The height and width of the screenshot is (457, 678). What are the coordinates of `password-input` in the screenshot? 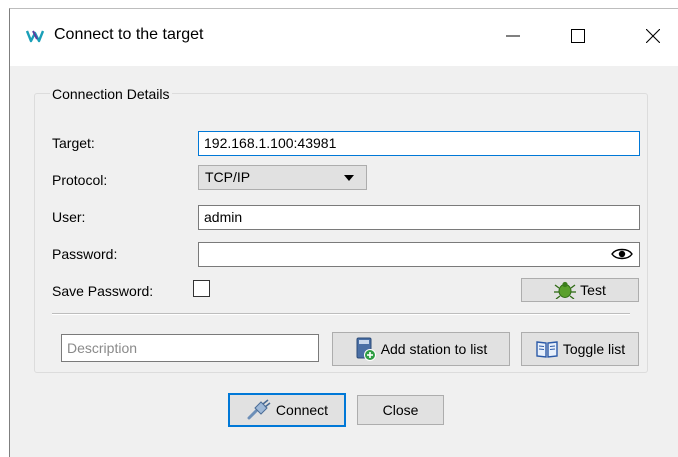 It's located at (419, 254).